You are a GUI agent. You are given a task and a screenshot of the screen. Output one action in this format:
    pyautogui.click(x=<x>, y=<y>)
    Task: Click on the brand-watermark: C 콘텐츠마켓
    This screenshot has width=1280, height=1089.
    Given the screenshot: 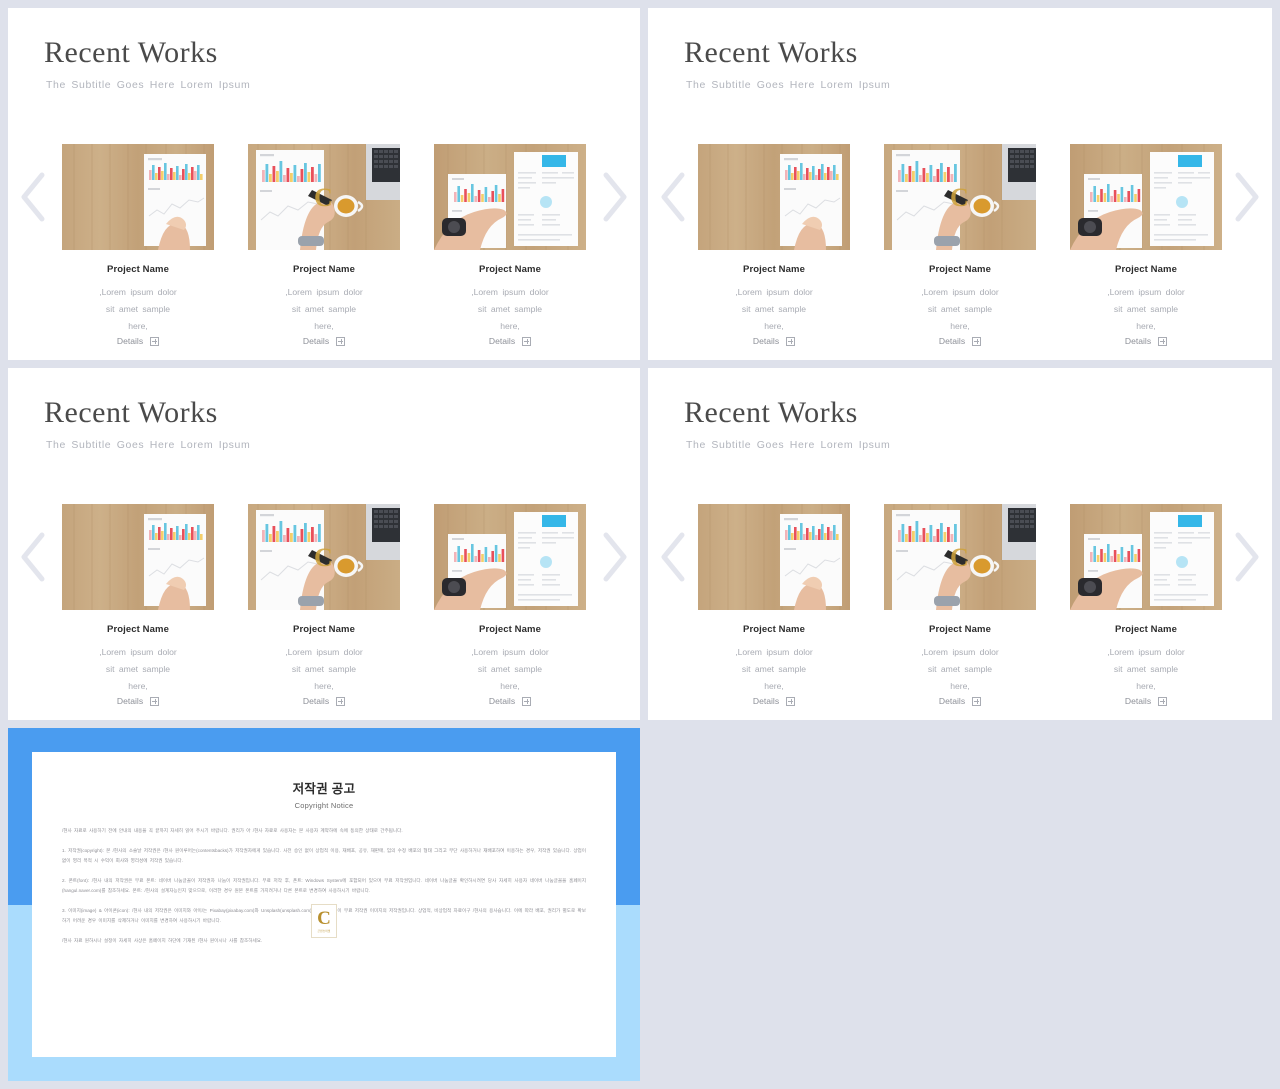 What is the action you would take?
    pyautogui.click(x=324, y=921)
    